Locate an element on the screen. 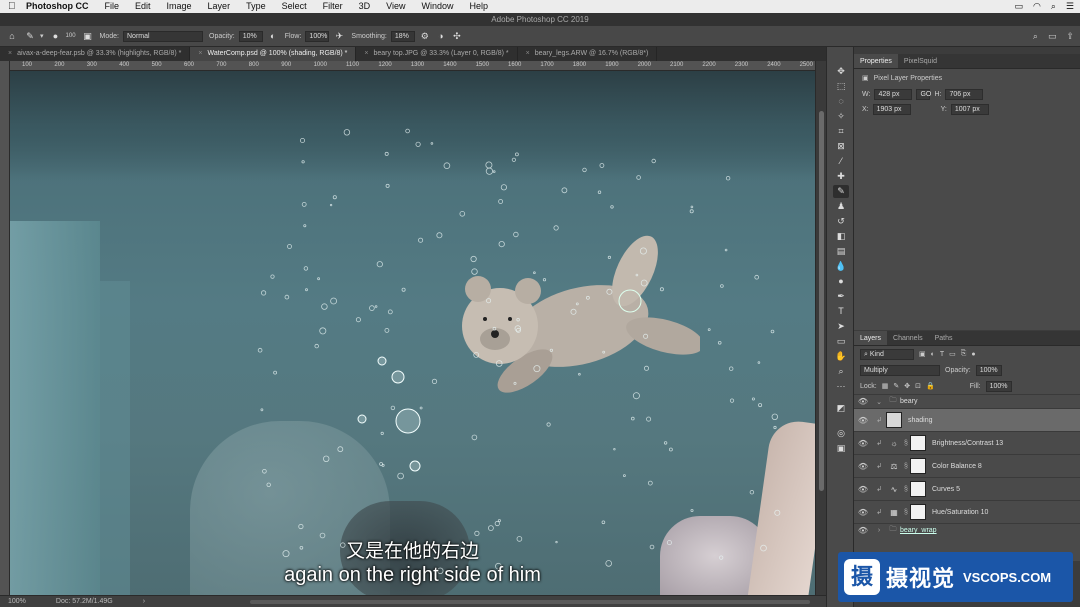 This screenshot has width=1080, height=607. brush-preset-icon: ● is located at coordinates (56, 36).